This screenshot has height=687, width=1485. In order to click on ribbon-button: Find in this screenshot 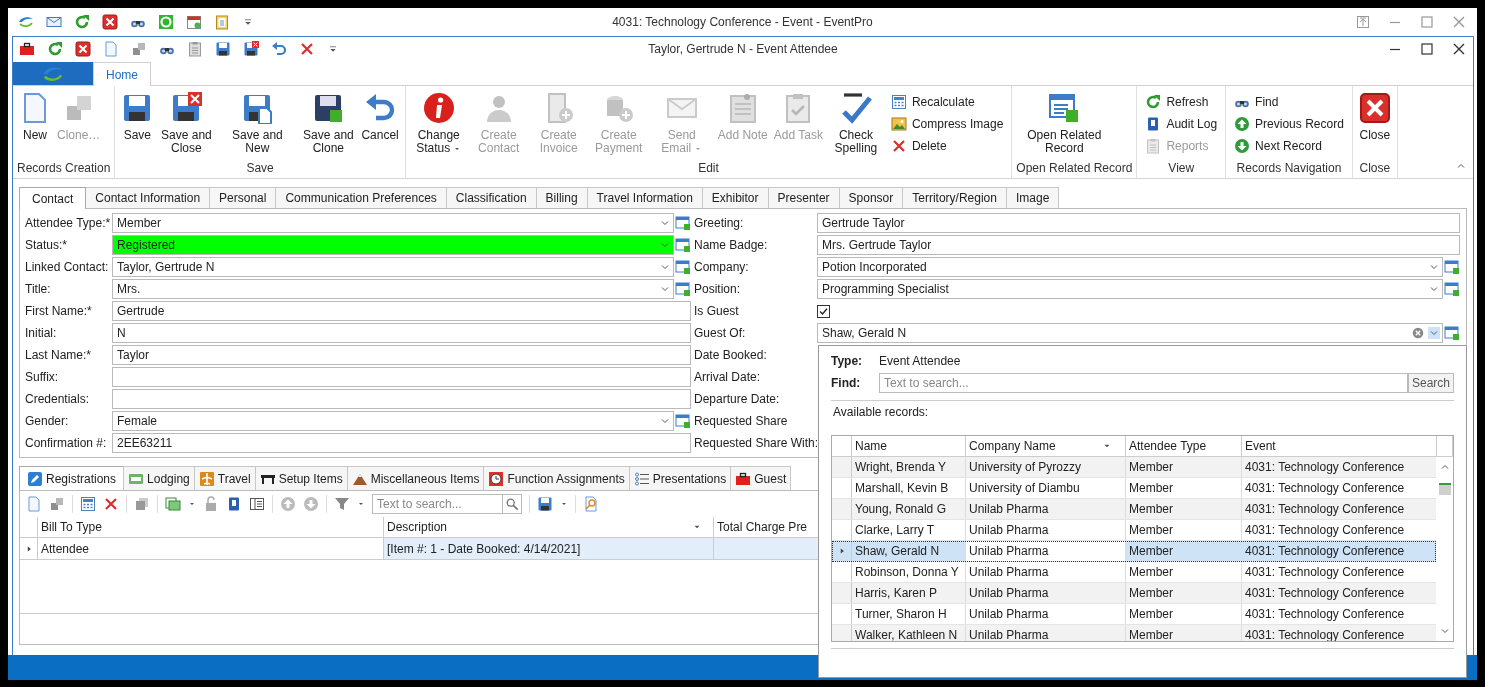, I will do `click(1289, 102)`.